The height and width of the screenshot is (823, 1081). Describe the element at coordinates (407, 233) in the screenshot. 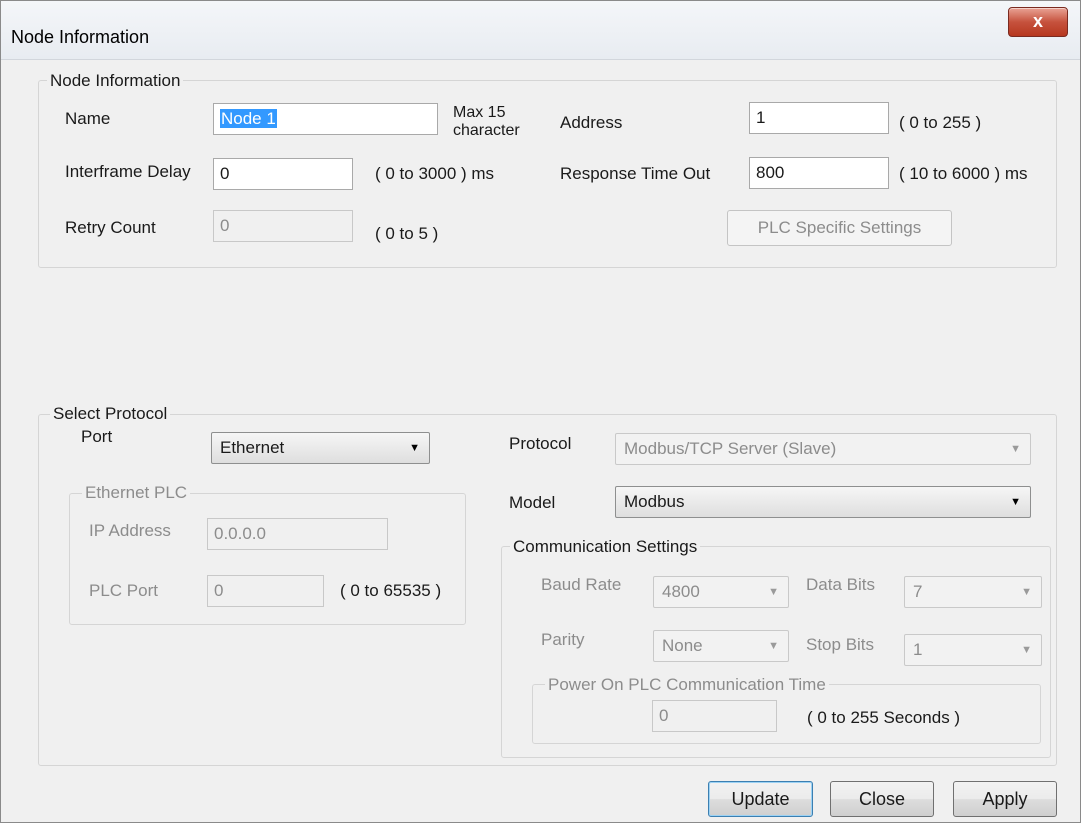

I see `retry-count-range: ( 0 to 5 )` at that location.